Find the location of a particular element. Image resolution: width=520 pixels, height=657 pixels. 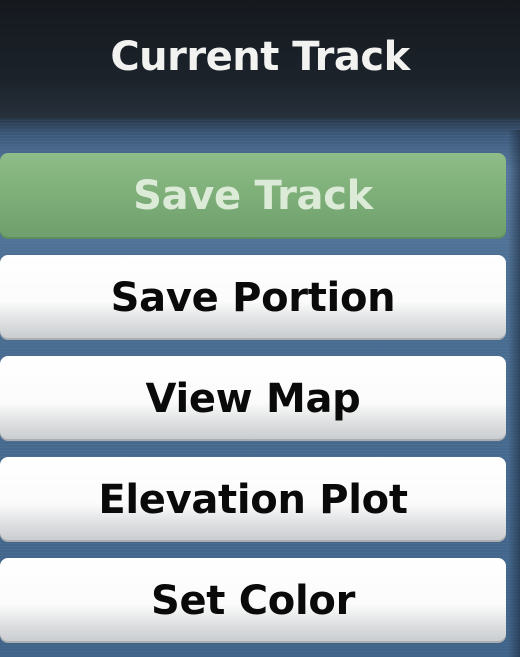

set-color-button: Set Color is located at coordinates (253, 600).